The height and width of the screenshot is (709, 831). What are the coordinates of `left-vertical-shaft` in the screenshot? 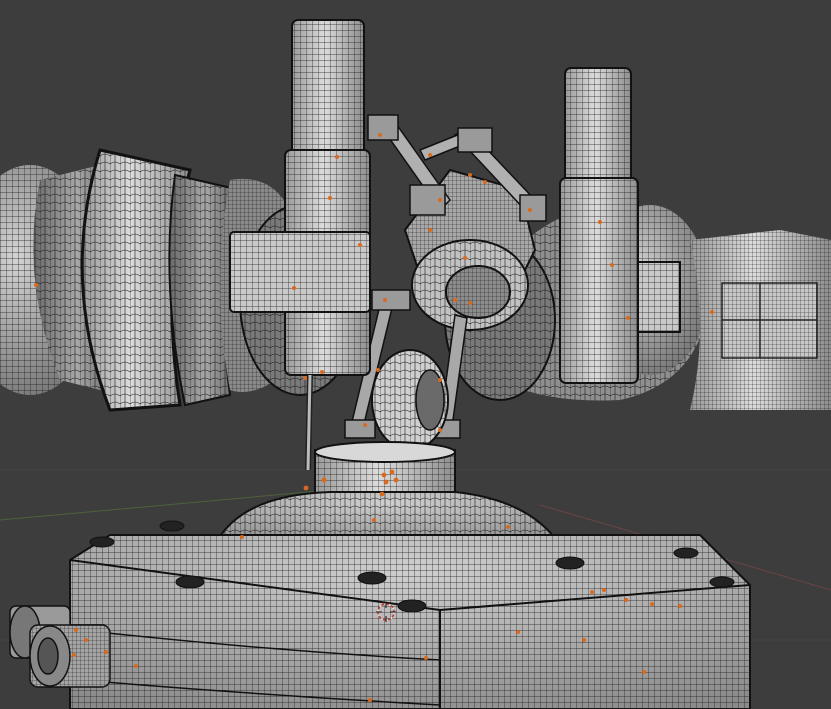 It's located at (300, 245).